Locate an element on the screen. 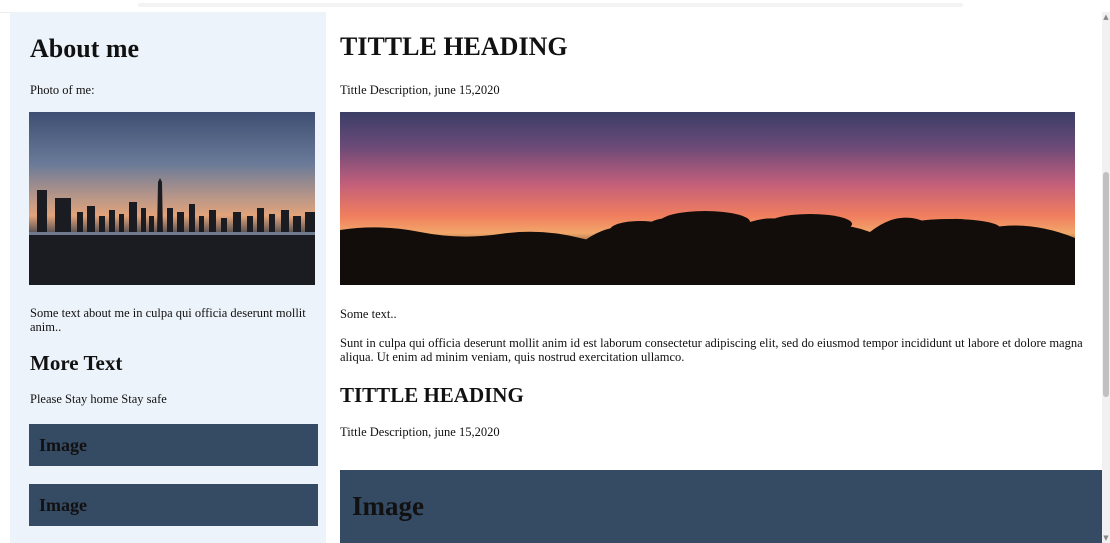  image-card-2: Image is located at coordinates (173, 505).